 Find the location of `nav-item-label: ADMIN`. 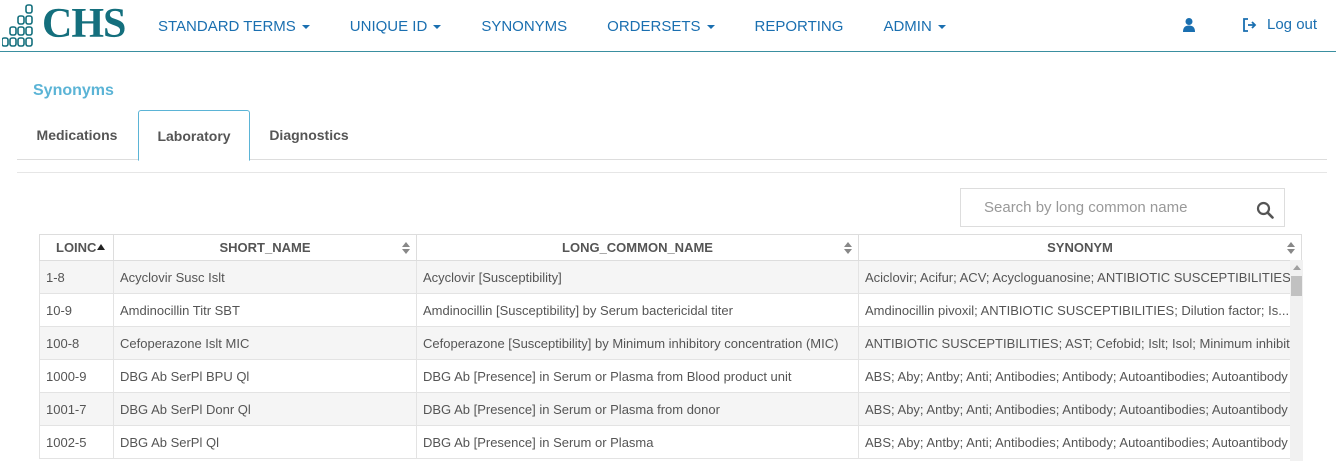

nav-item-label: ADMIN is located at coordinates (907, 26).